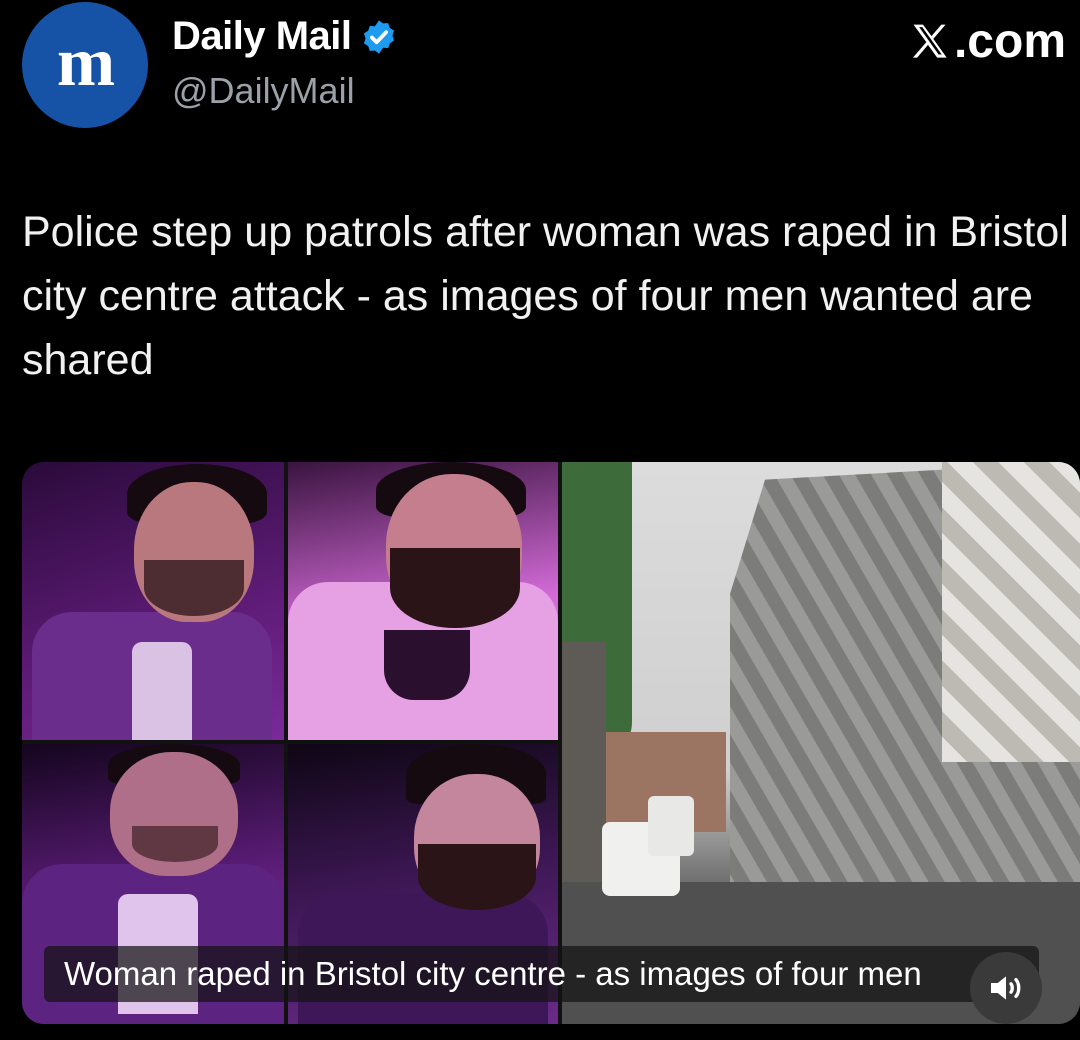  I want to click on avatar-logo: m, so click(85, 62).